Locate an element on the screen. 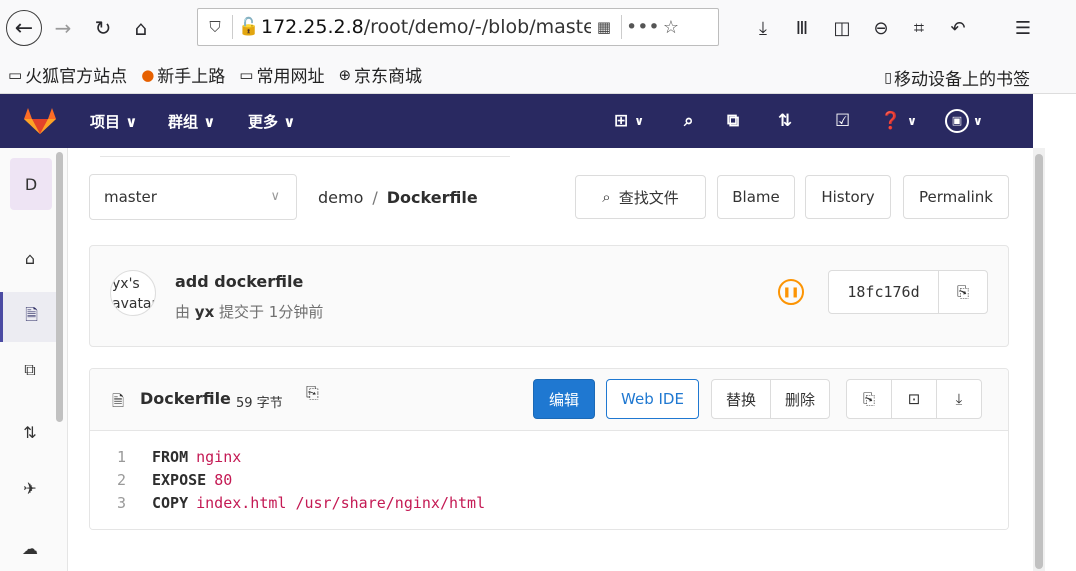 The height and width of the screenshot is (571, 1076). commit-sha-group: 18fc176d ⎘ is located at coordinates (908, 292).